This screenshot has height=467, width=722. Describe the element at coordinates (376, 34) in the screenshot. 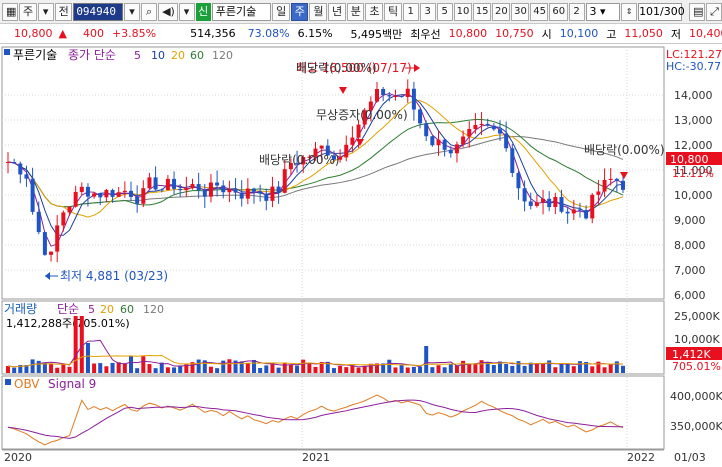

I see `trade-amount: 5,495백만` at that location.